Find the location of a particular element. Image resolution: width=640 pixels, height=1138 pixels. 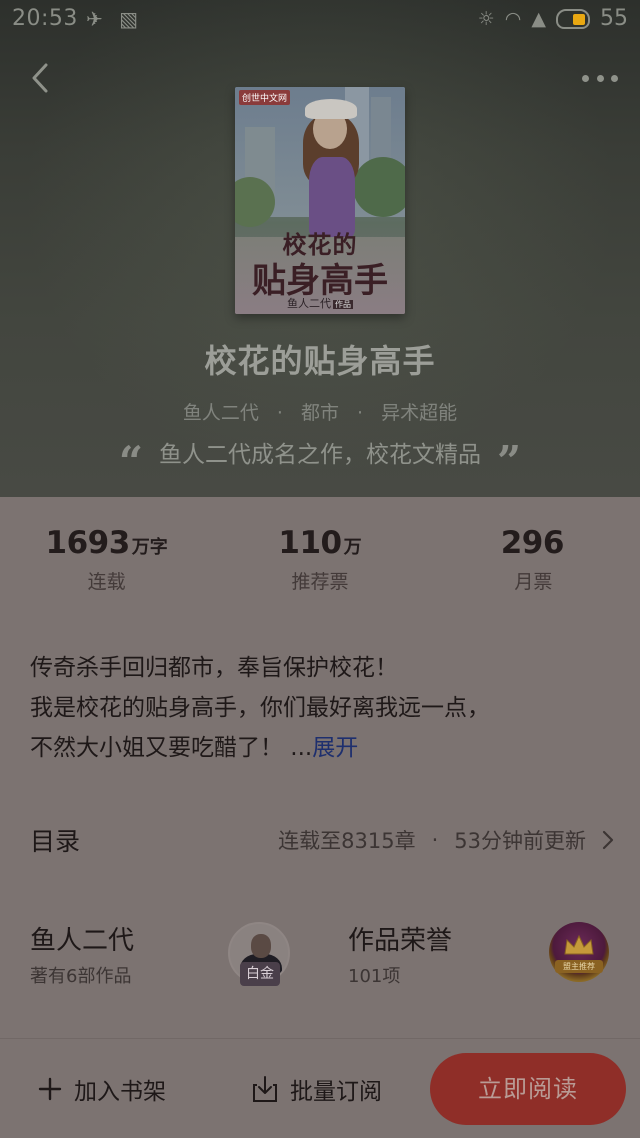

chevron-right-icon is located at coordinates (608, 840).